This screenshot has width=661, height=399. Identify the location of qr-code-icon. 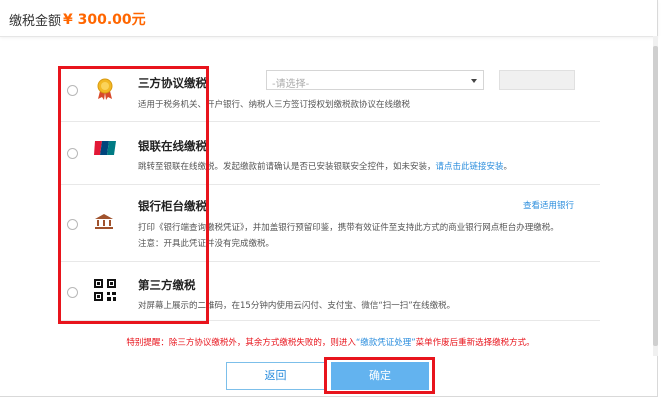
(105, 290).